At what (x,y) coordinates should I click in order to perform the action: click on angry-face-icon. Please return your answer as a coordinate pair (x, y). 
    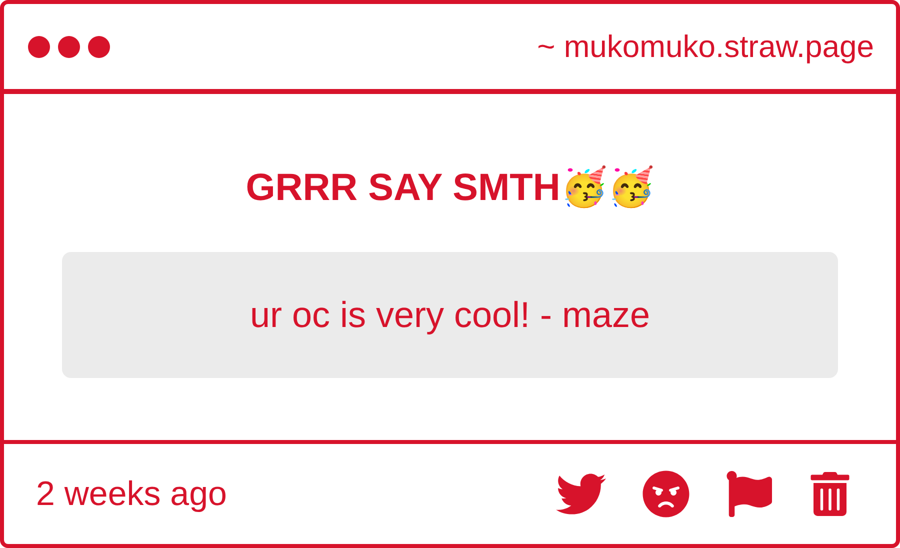
    Looking at the image, I should click on (666, 494).